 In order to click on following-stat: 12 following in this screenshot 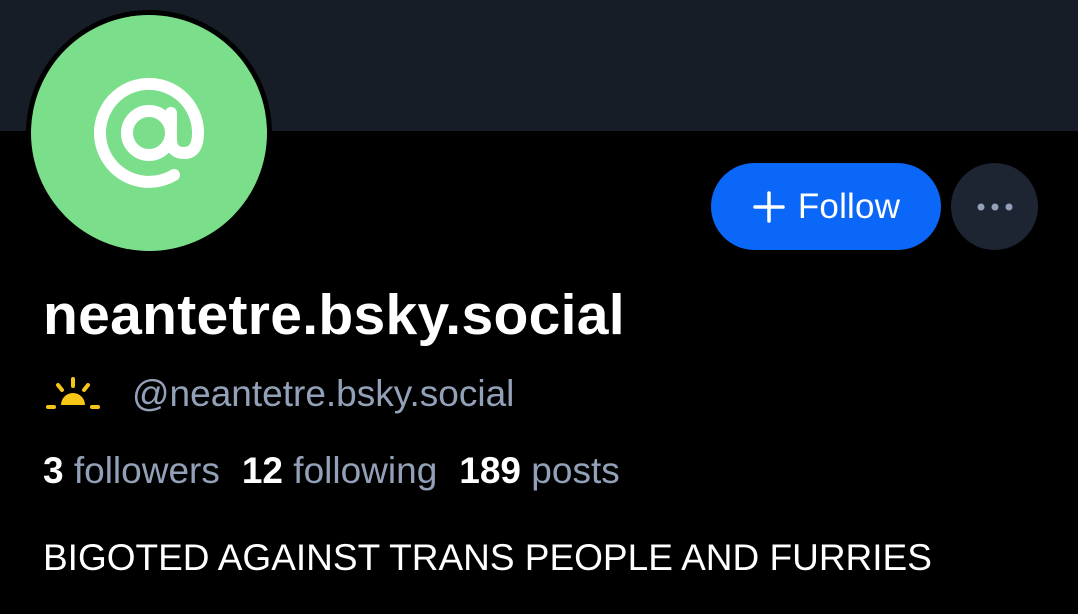, I will do `click(339, 471)`.